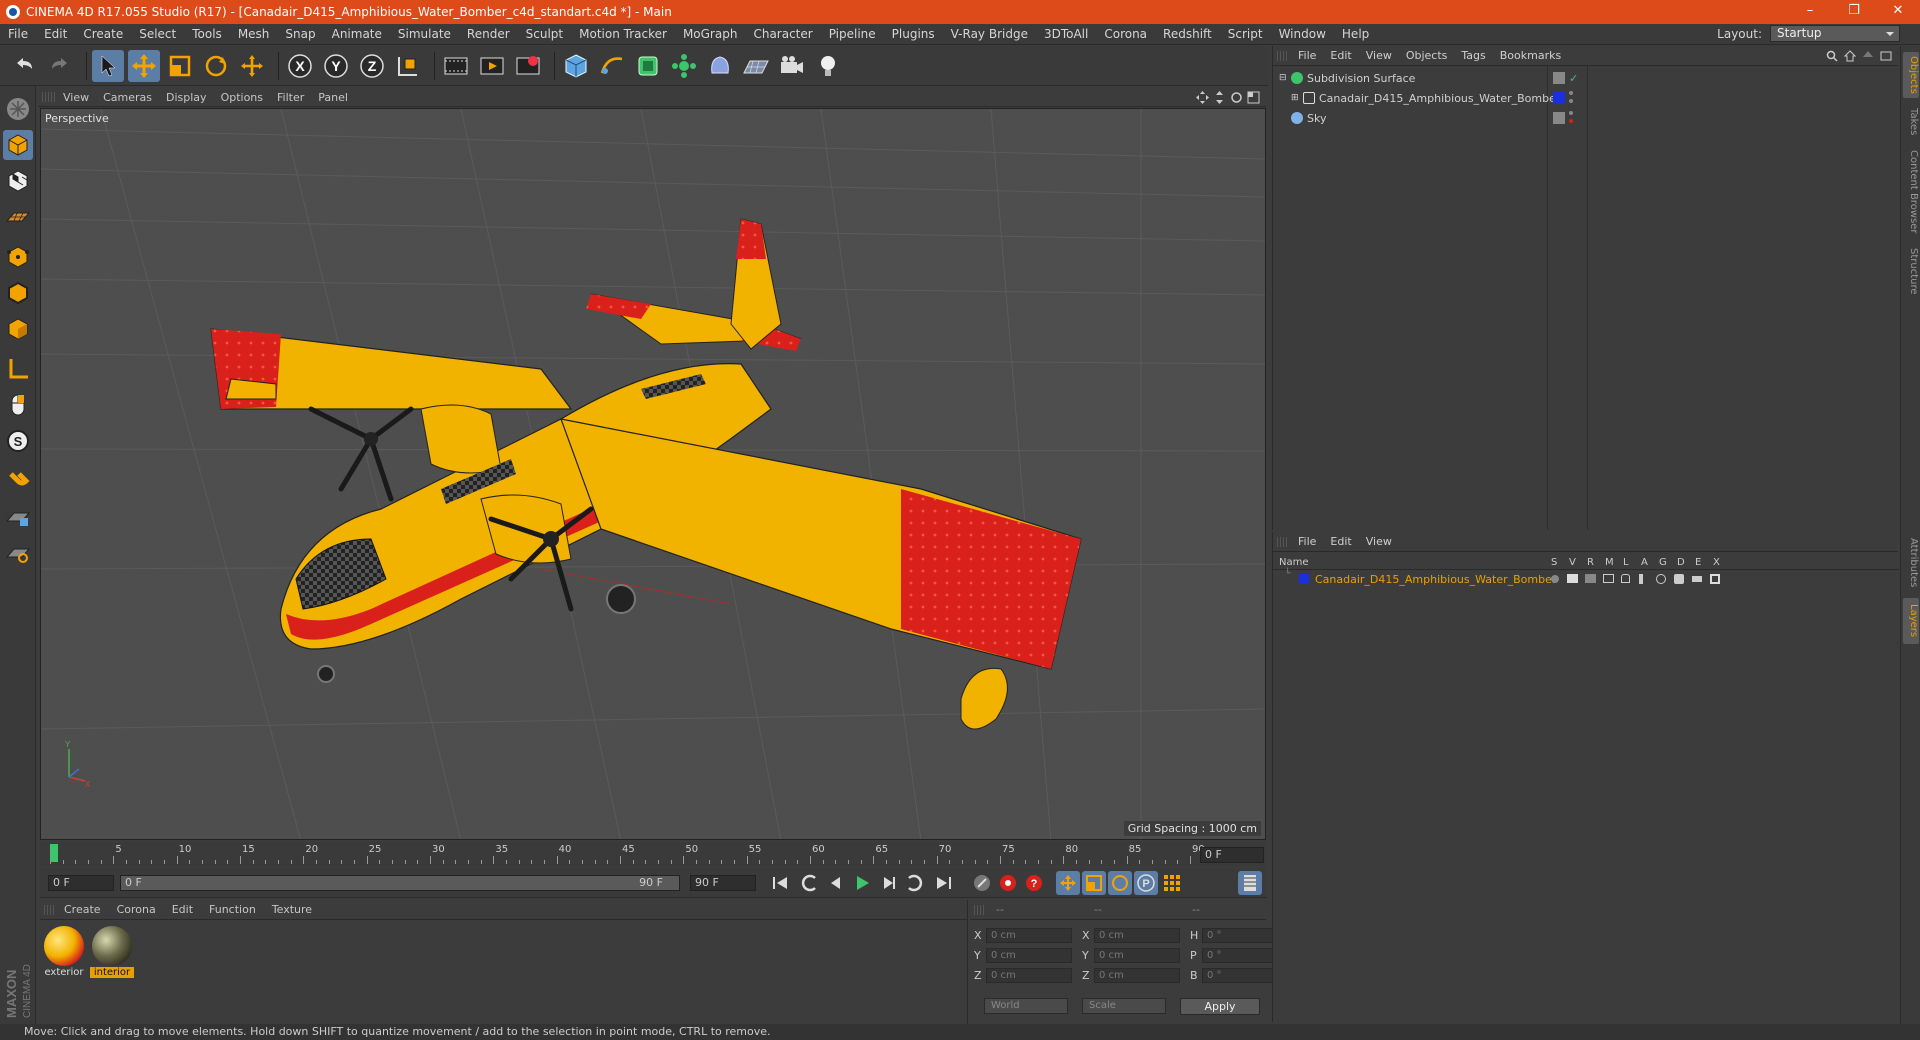  What do you see at coordinates (64, 952) in the screenshot?
I see `material-exterior: exterior` at bounding box center [64, 952].